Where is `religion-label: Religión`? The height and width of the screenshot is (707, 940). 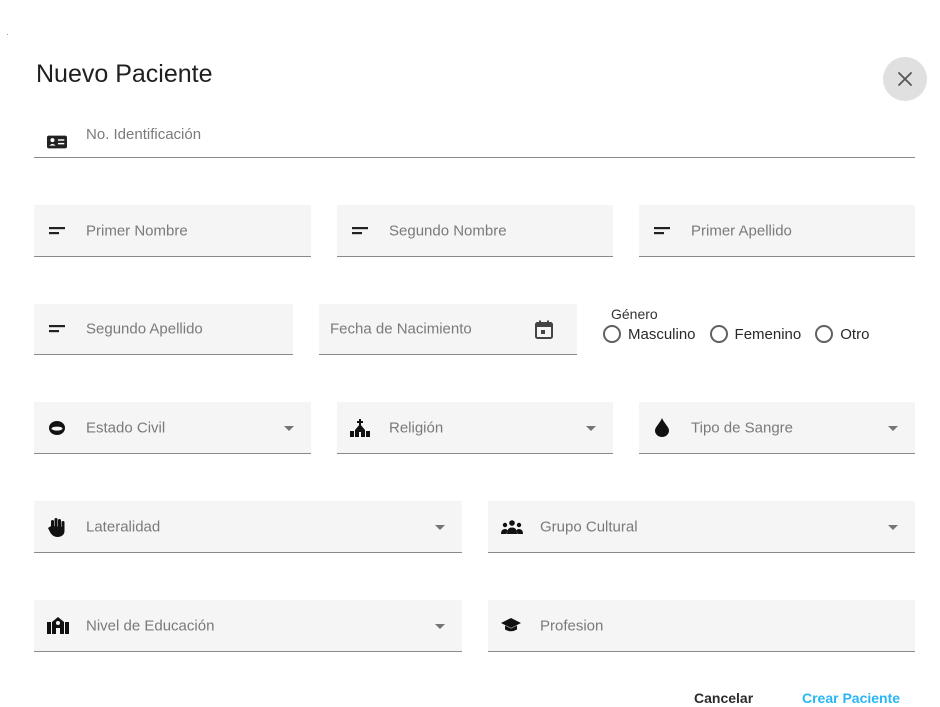
religion-label: Religión is located at coordinates (416, 427).